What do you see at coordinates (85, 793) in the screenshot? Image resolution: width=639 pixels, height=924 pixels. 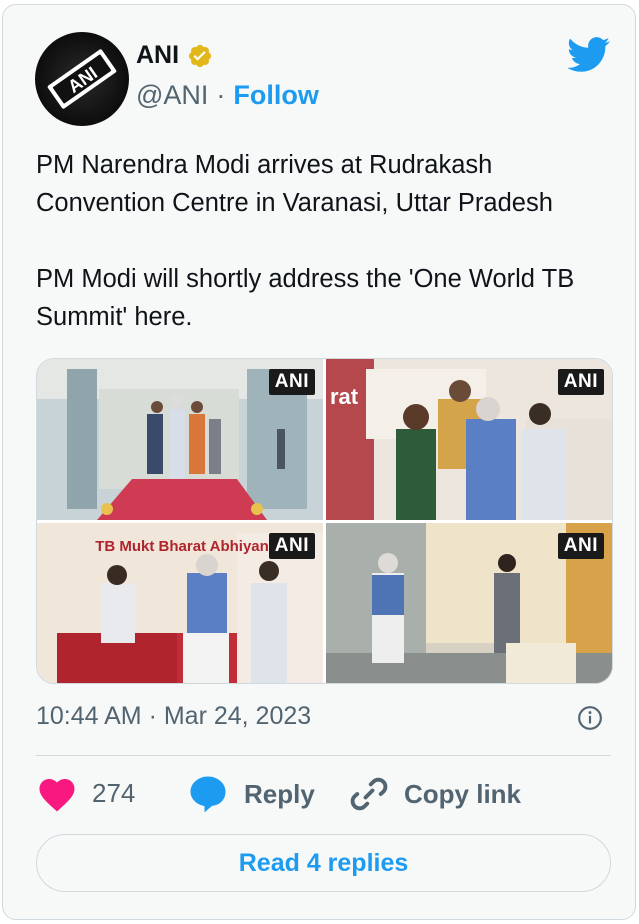 I see `like-button: 274` at bounding box center [85, 793].